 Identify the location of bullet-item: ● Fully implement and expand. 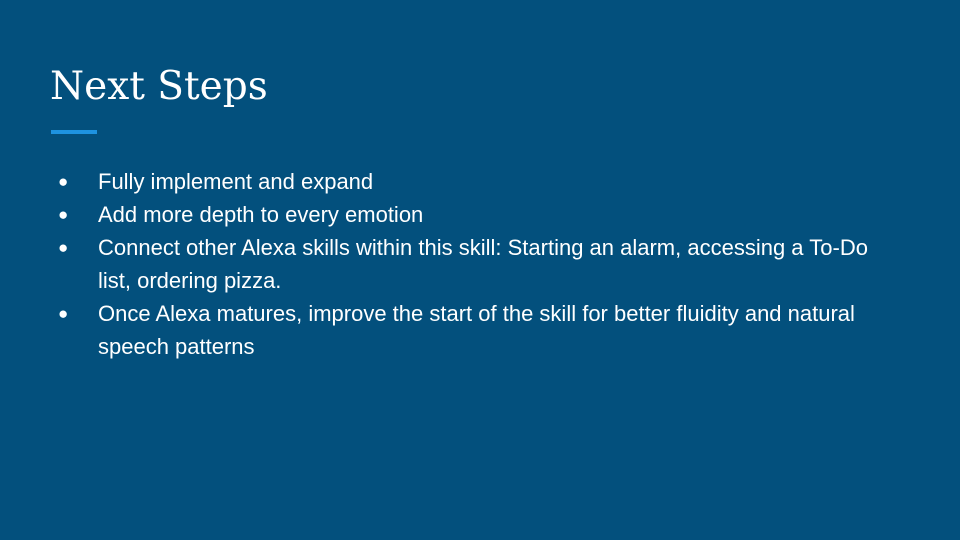
(478, 181).